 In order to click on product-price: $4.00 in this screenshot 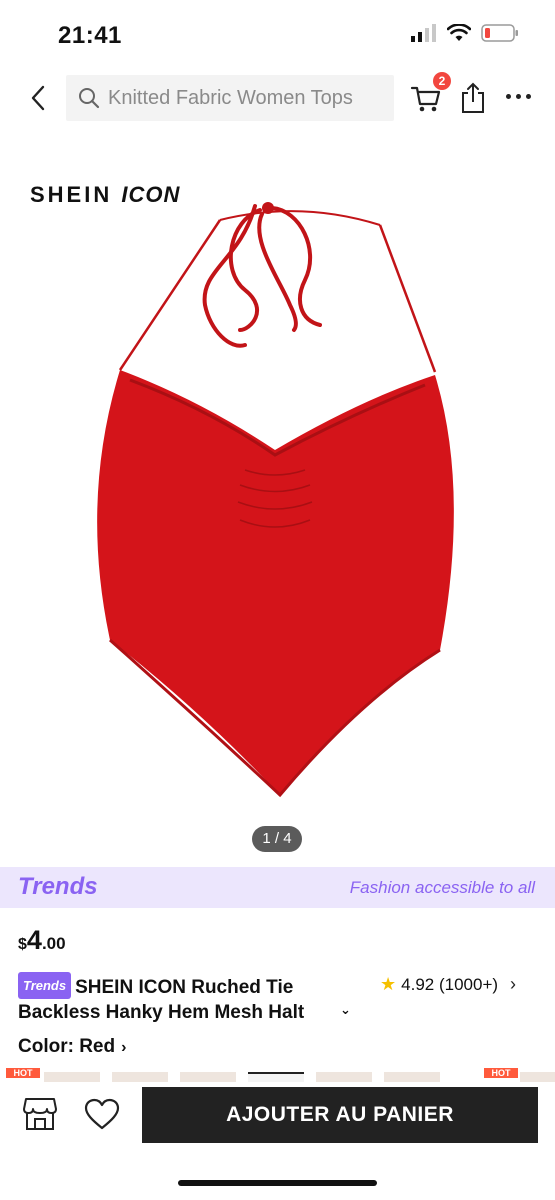, I will do `click(42, 940)`.